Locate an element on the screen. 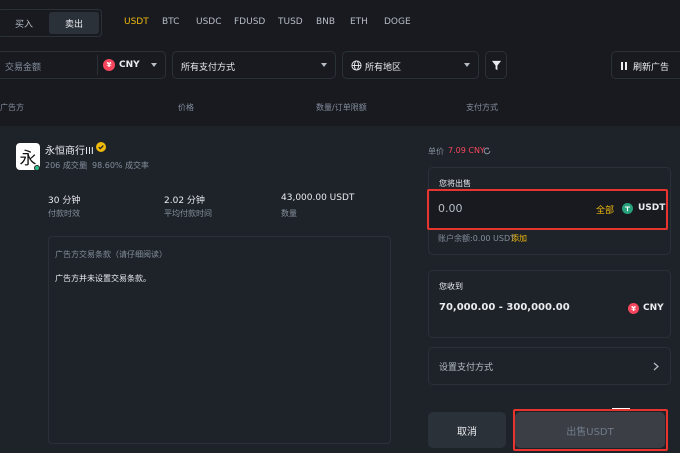 The height and width of the screenshot is (453, 680). payment-setup-label: 设置支付方式 is located at coordinates (466, 368).